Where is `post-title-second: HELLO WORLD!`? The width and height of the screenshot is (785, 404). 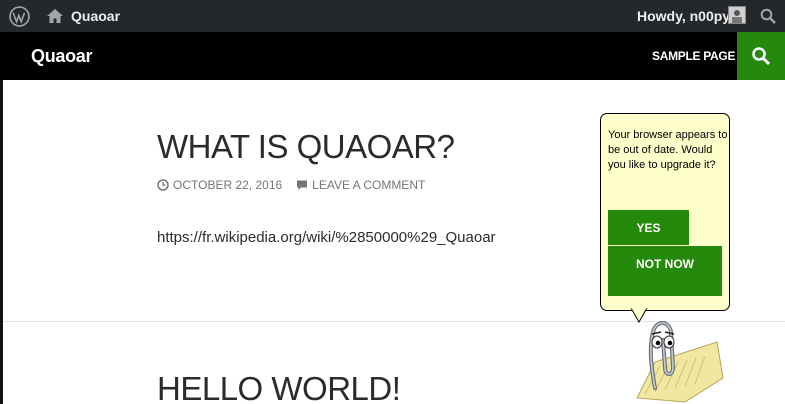
post-title-second: HELLO WORLD! is located at coordinates (279, 387).